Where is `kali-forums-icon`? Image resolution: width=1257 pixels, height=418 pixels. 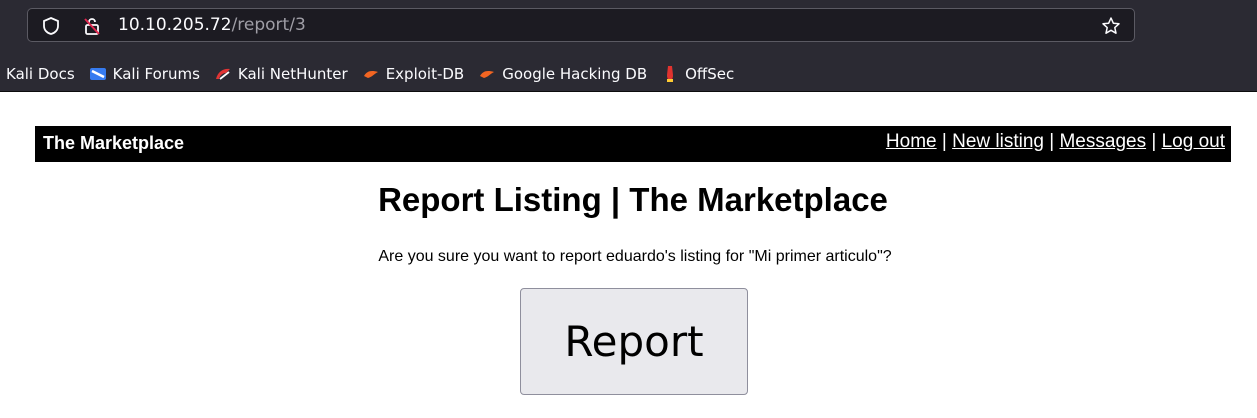
kali-forums-icon is located at coordinates (98, 74).